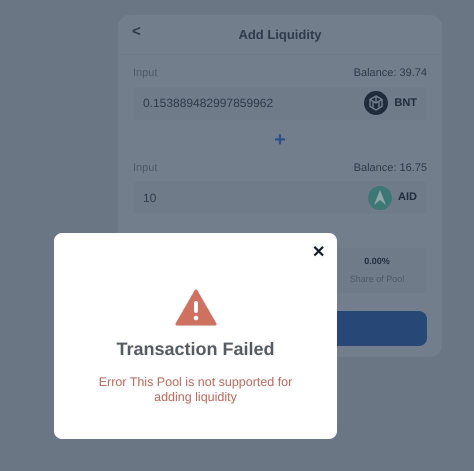  Describe the element at coordinates (195, 349) in the screenshot. I see `dialog-title: Transaction Failed` at that location.